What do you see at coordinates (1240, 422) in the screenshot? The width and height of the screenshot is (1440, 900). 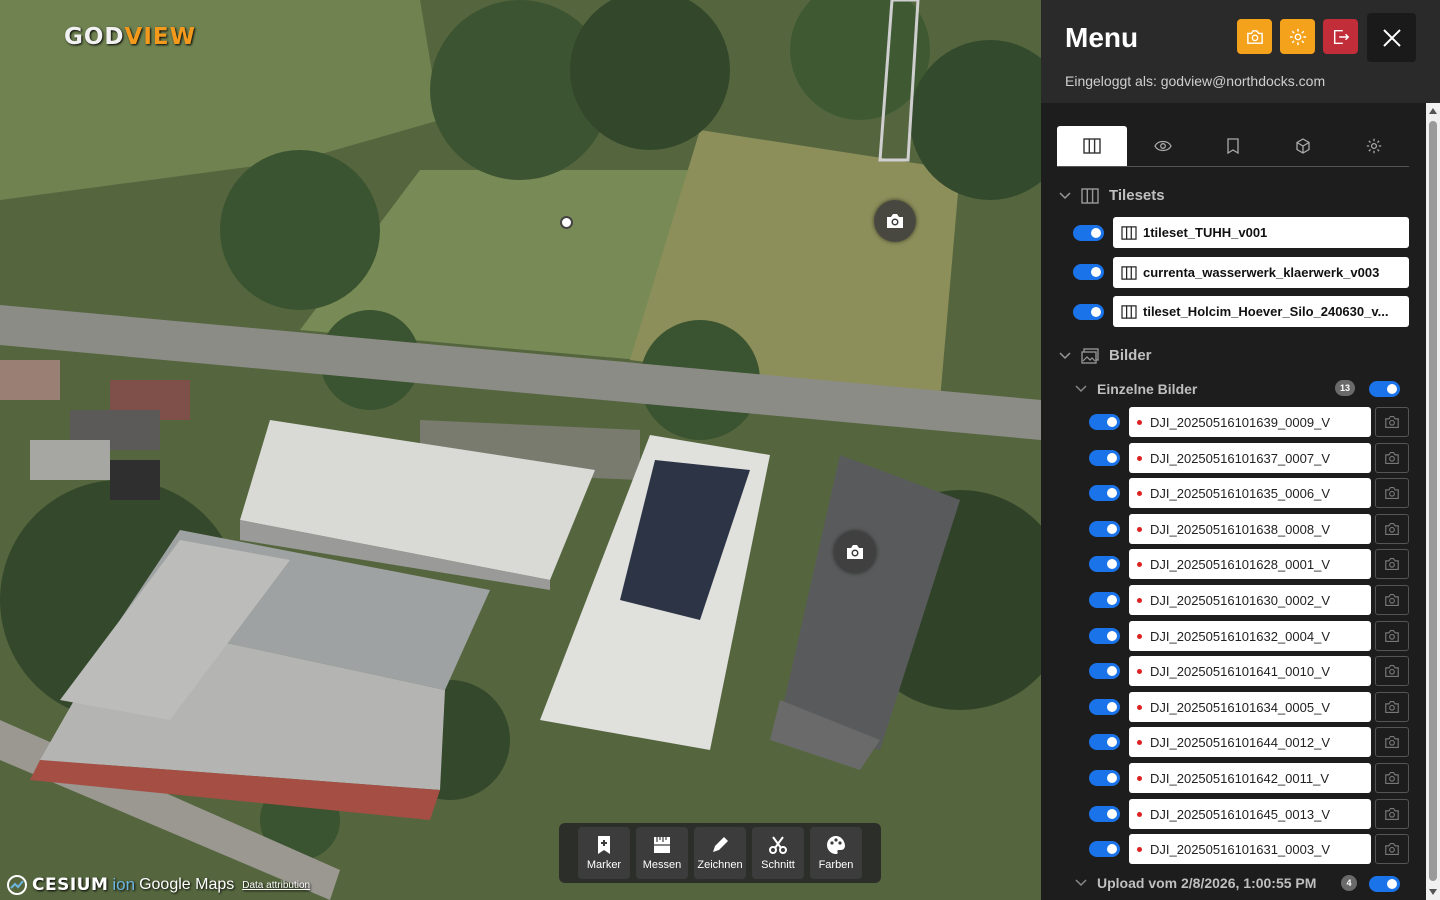 I see `image-name: DJI_20250516101639_0009_V` at bounding box center [1240, 422].